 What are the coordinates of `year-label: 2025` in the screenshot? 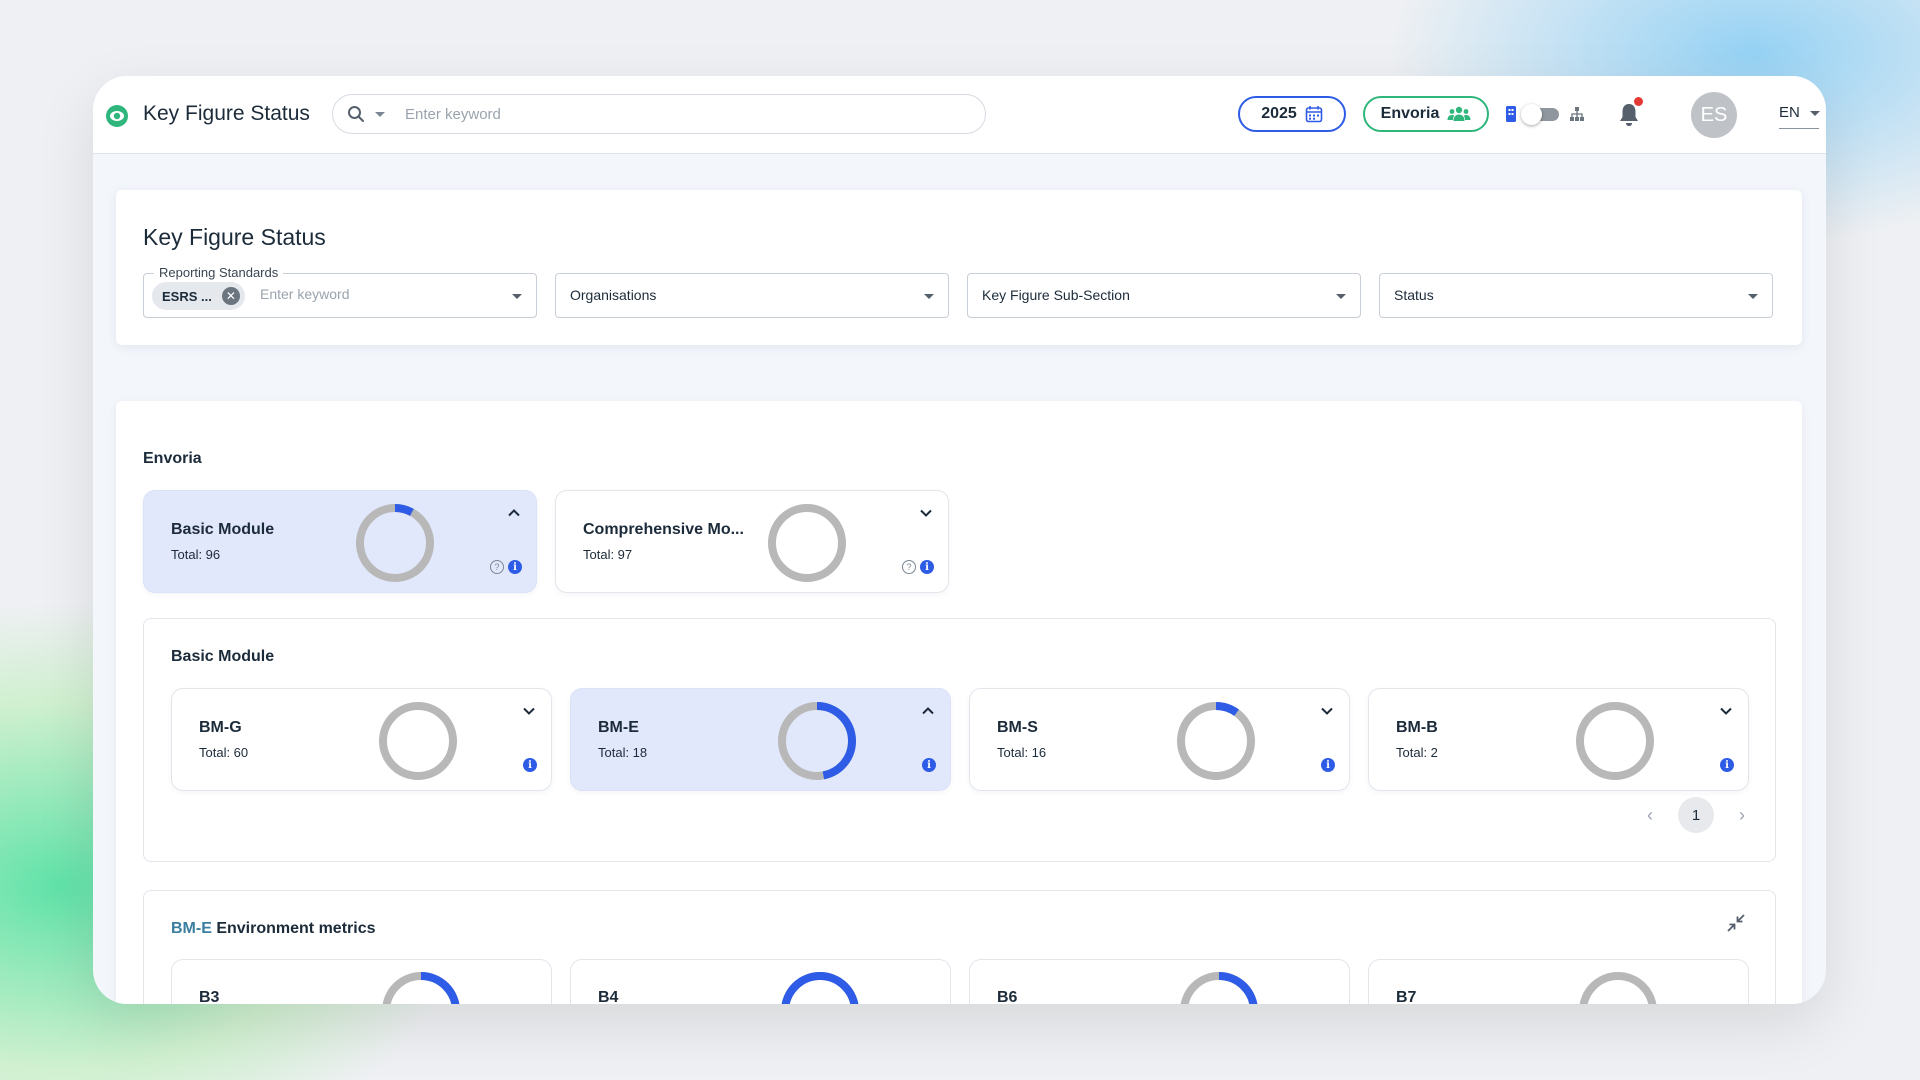 It's located at (1279, 113).